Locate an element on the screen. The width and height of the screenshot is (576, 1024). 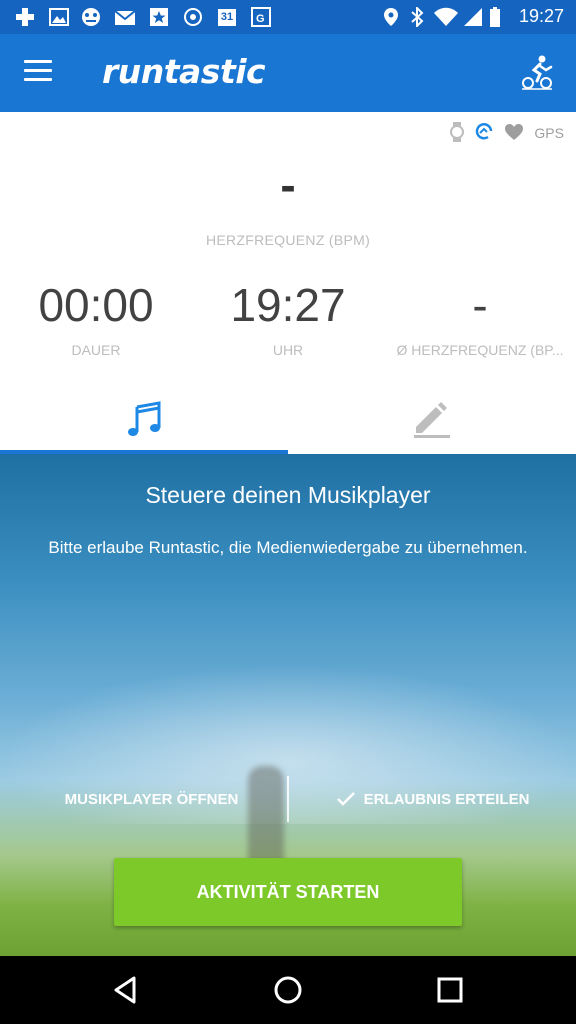
clock-value: 19:27 is located at coordinates (288, 305).